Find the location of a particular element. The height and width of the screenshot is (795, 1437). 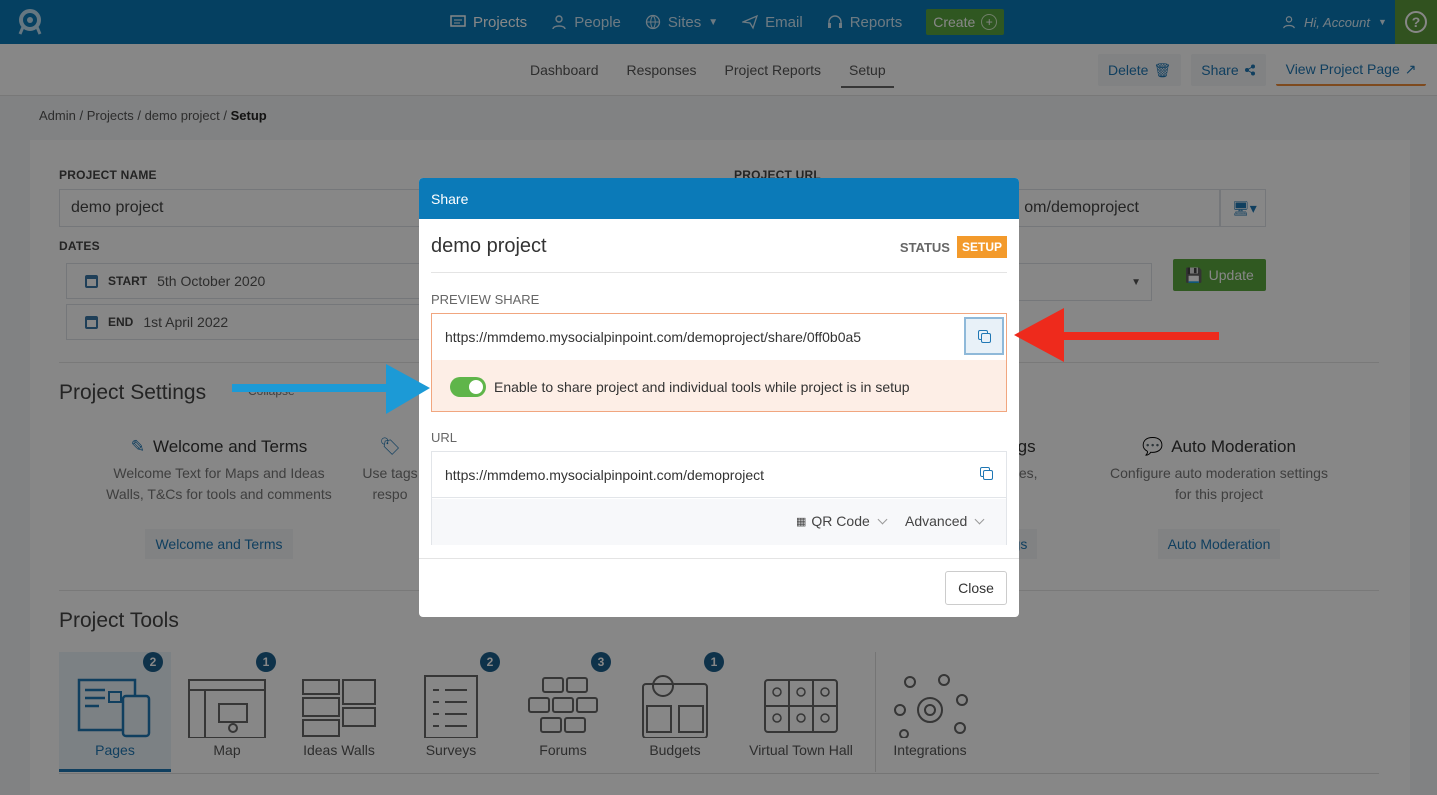

modal-header: Share is located at coordinates (719, 198).